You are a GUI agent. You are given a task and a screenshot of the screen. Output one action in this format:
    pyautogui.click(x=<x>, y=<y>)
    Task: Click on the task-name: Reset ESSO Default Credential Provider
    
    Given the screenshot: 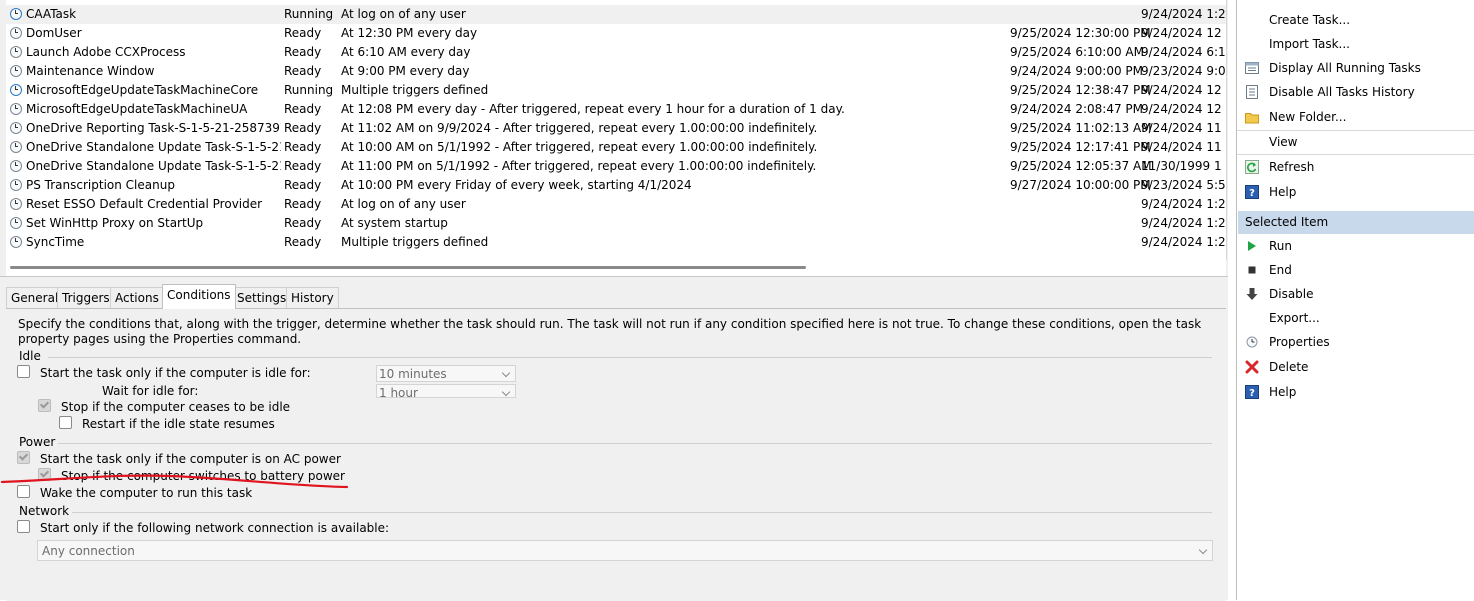 What is the action you would take?
    pyautogui.click(x=144, y=204)
    